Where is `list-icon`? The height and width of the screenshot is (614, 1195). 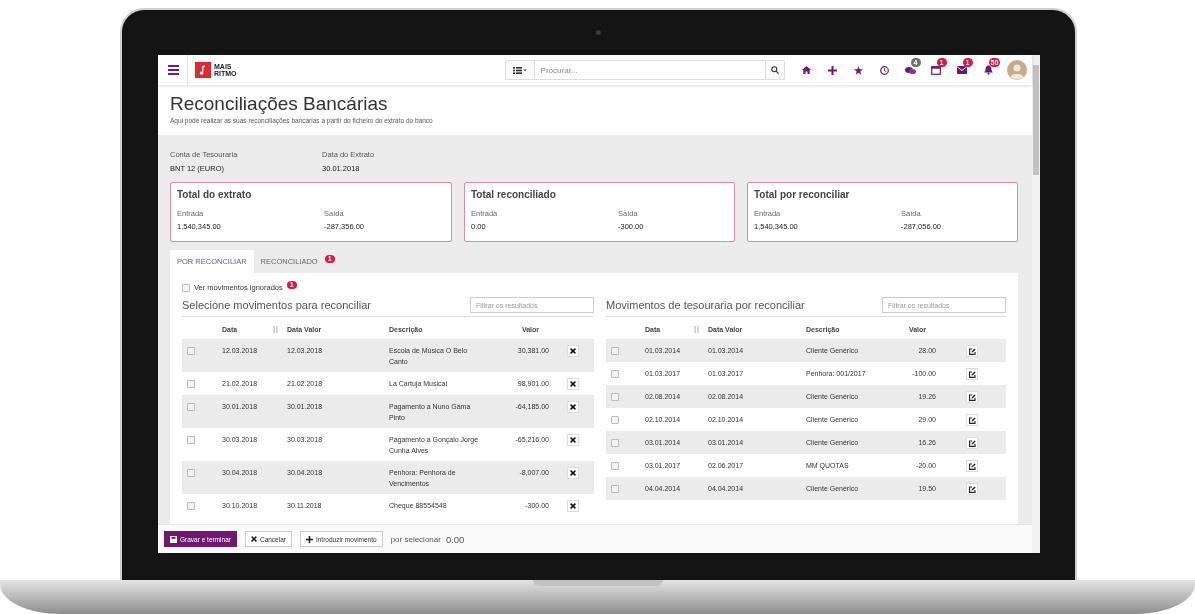 list-icon is located at coordinates (519, 70).